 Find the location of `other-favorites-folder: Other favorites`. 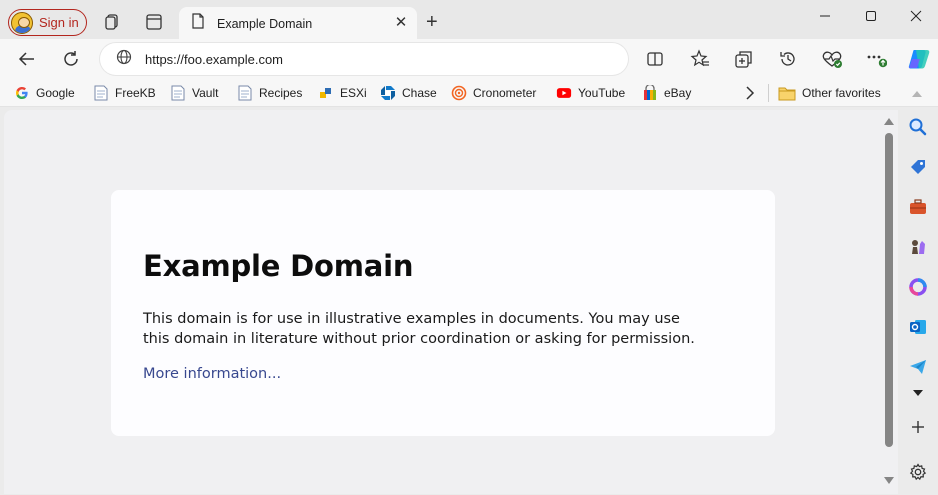

other-favorites-folder: Other favorites is located at coordinates (829, 93).